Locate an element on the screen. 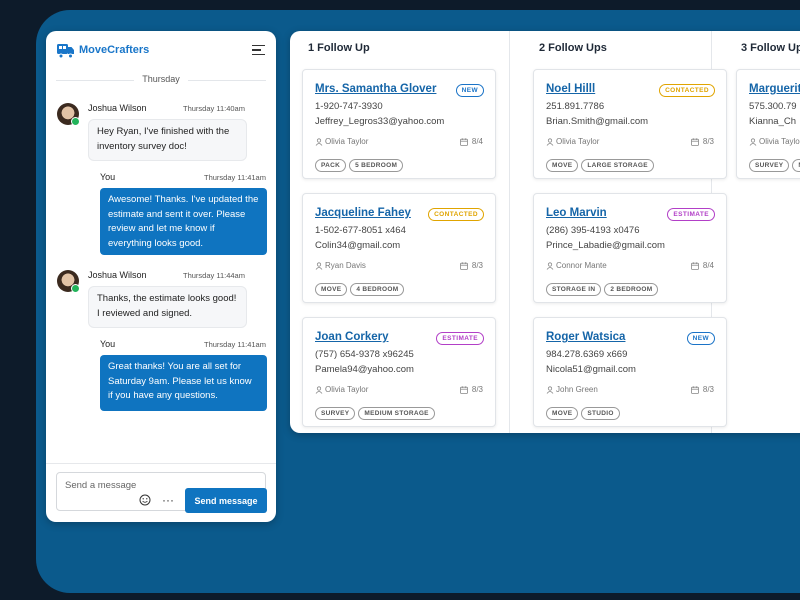  lead-email: Nicola51@gmail.com is located at coordinates (591, 369).